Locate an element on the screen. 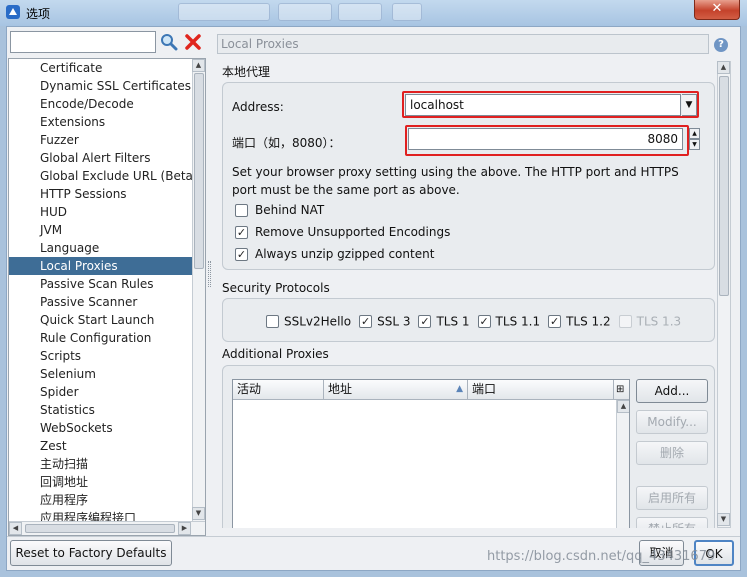 The height and width of the screenshot is (577, 747). tree-item: Statistics is located at coordinates (100, 410).